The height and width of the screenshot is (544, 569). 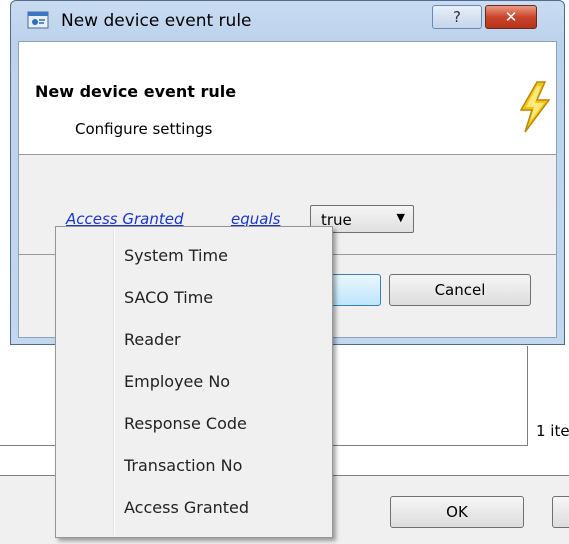 I want to click on menu-item-label: Reader, so click(x=152, y=339).